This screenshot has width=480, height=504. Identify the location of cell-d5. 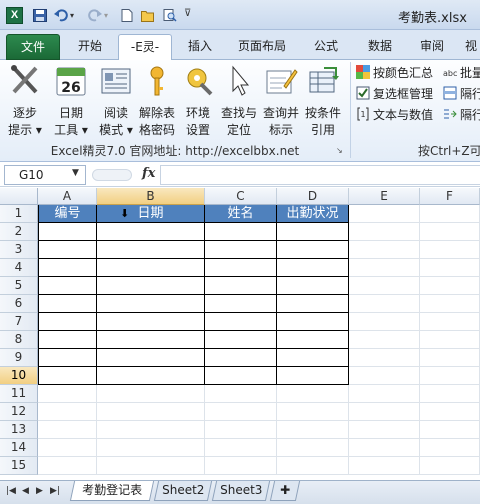
(313, 286).